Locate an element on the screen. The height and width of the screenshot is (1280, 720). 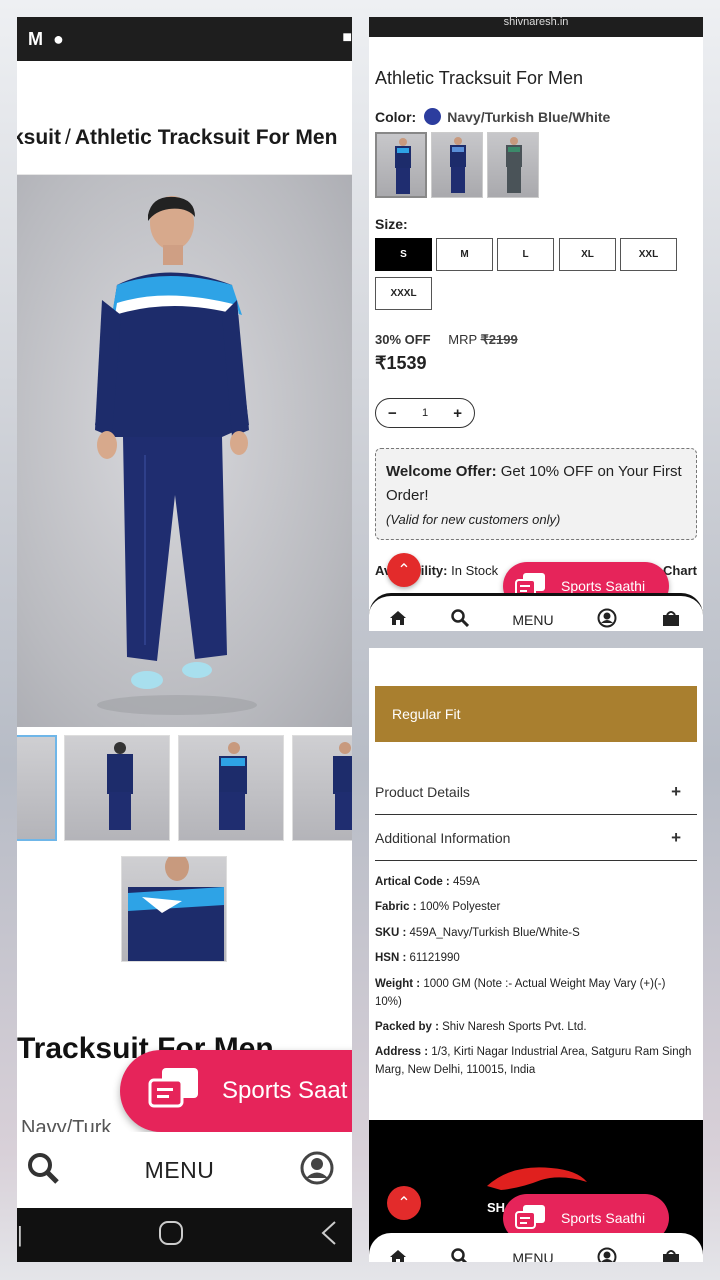
system-nav-bar: | is located at coordinates (184, 1235).